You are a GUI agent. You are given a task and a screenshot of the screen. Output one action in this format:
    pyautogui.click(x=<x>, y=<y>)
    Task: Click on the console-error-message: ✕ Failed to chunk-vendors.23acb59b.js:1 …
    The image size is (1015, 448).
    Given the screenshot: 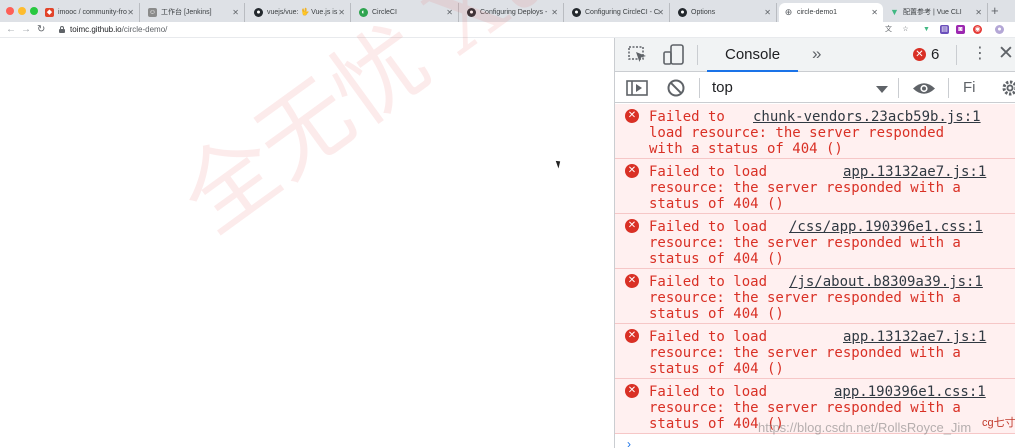 What is the action you would take?
    pyautogui.click(x=815, y=131)
    